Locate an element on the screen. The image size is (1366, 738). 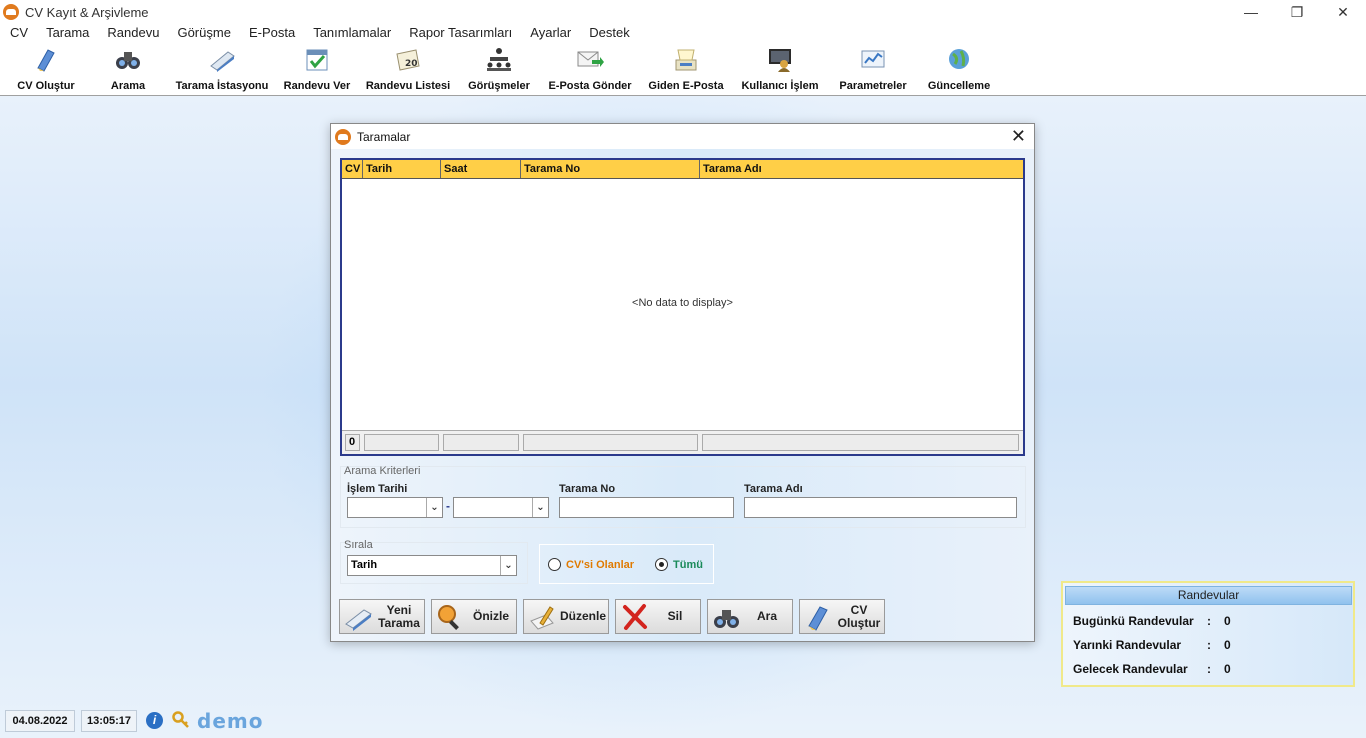
column-header-tarama-no: Tarama No is located at coordinates (610, 169).